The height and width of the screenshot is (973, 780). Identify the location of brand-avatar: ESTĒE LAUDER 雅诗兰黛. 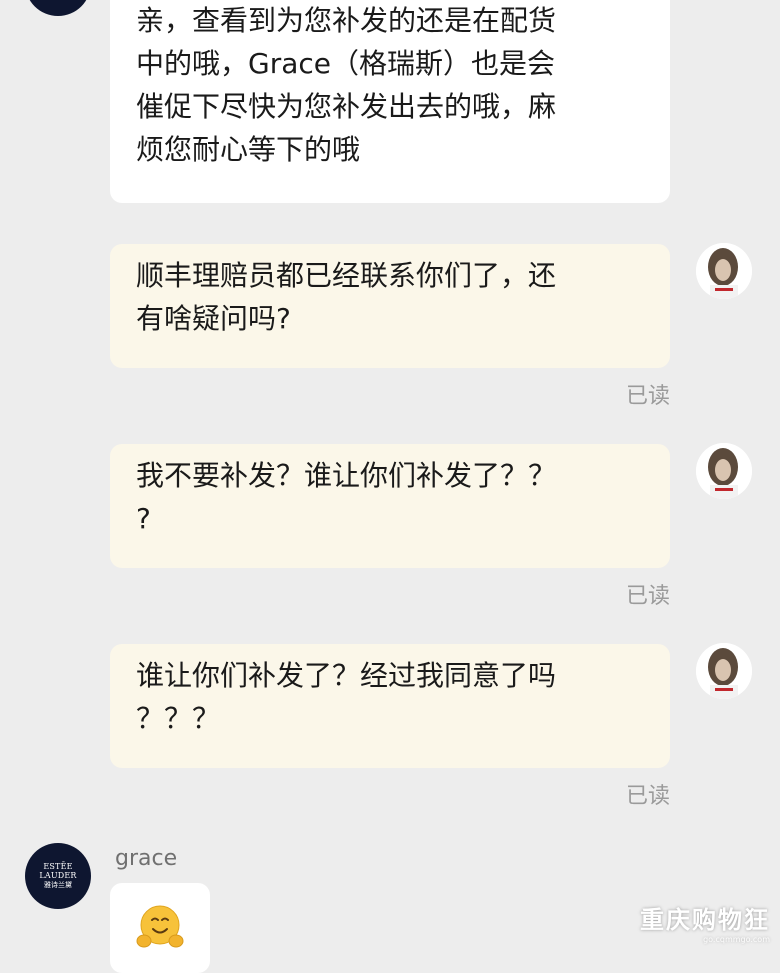
(58, 876).